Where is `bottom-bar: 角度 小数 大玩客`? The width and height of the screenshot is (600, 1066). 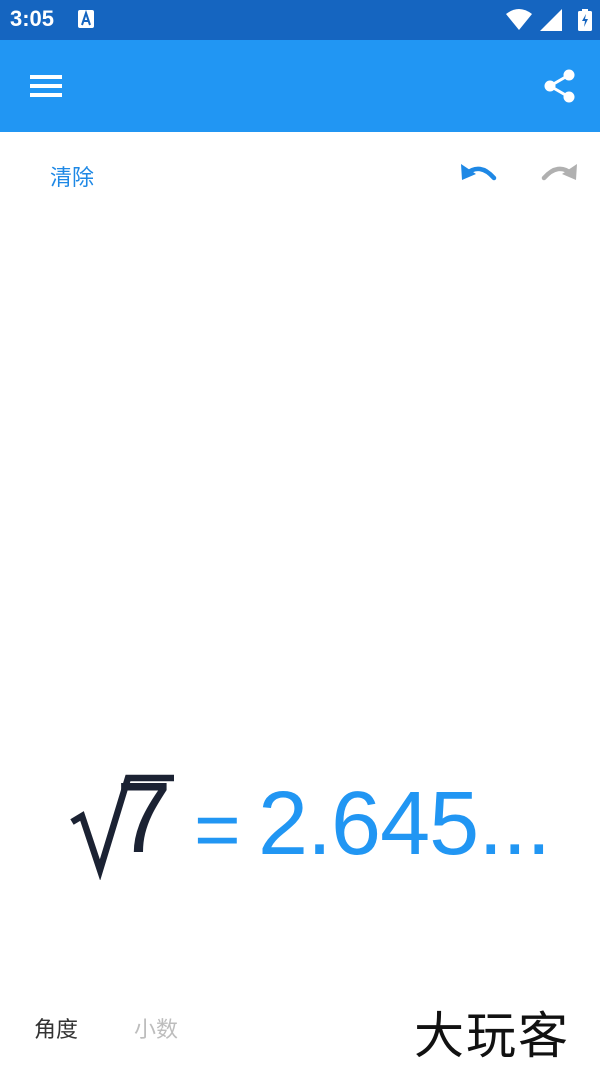
bottom-bar: 角度 小数 大玩客 is located at coordinates (300, 1033).